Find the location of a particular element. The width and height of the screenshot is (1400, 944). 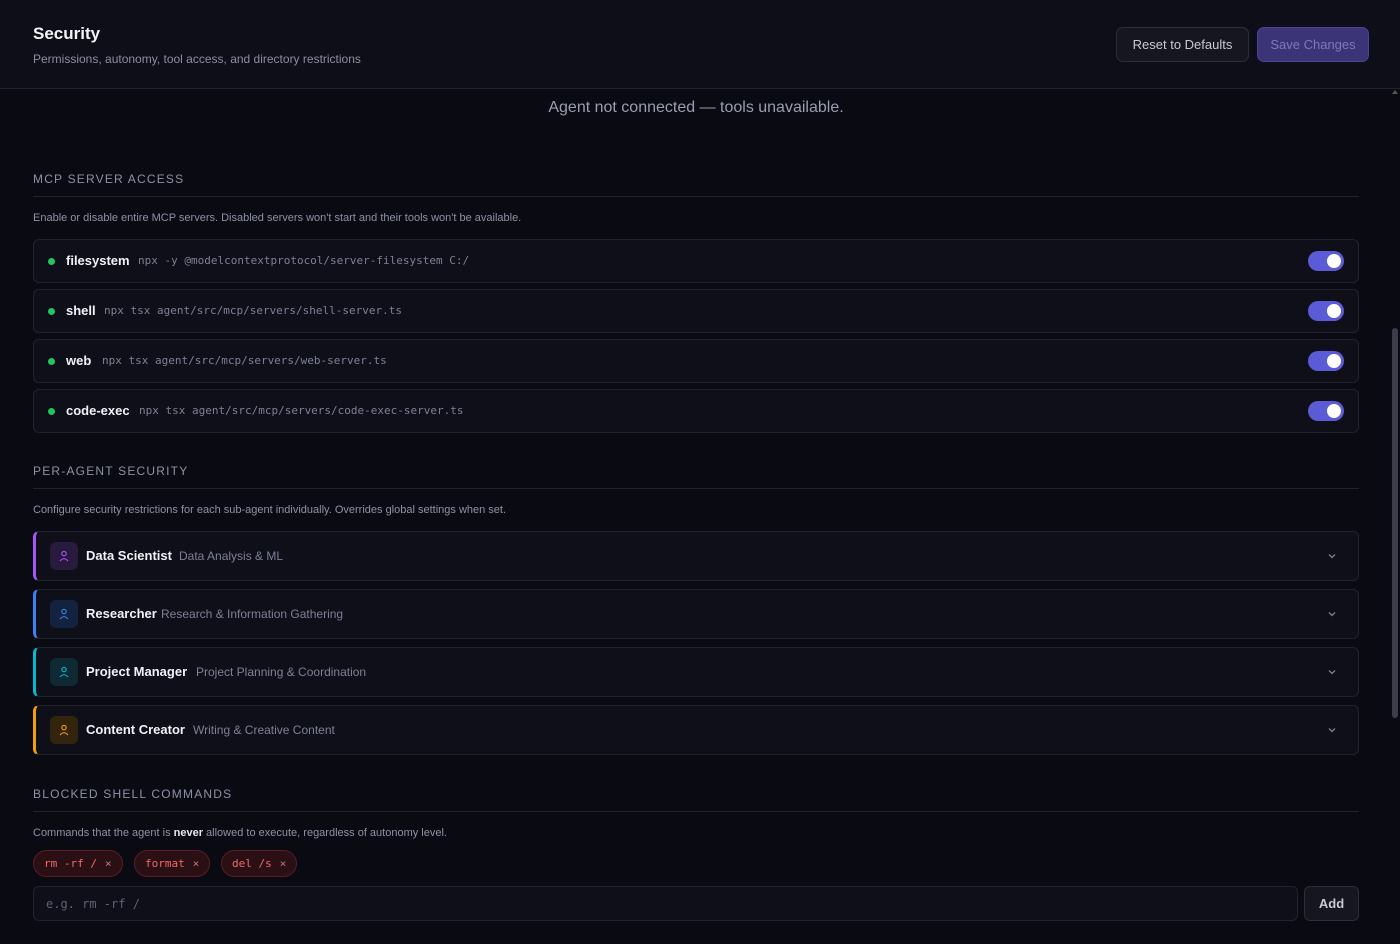

agent-role: Data Analysis & ML is located at coordinates (231, 556).